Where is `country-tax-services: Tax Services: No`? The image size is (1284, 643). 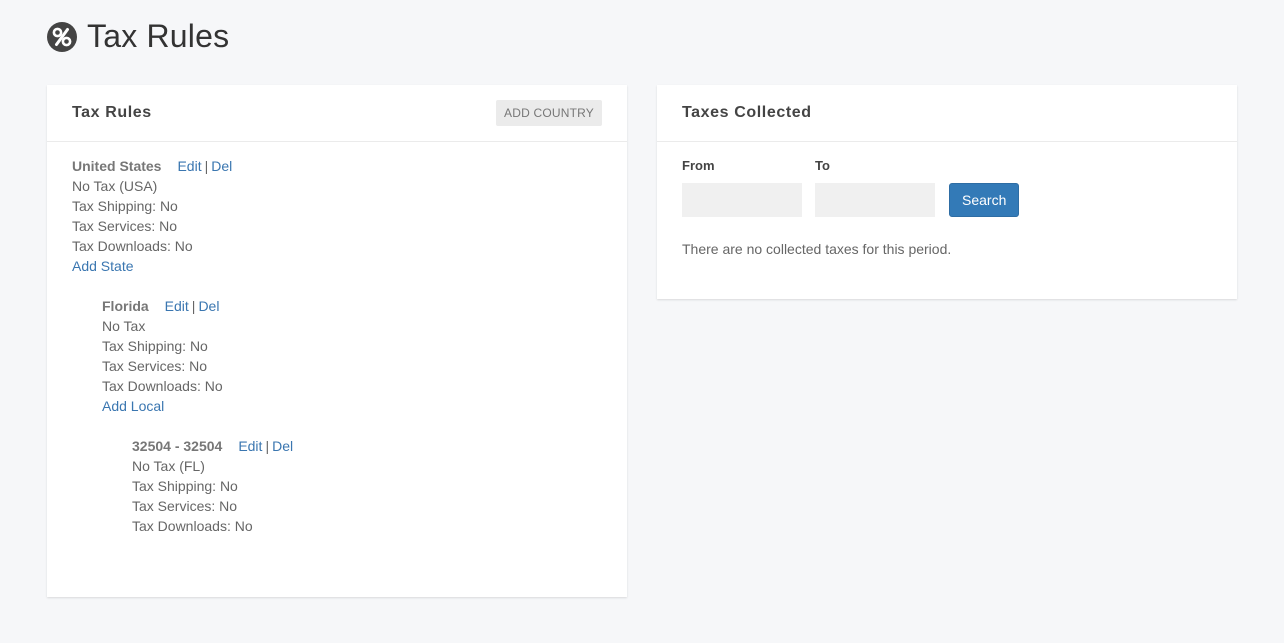 country-tax-services: Tax Services: No is located at coordinates (125, 226).